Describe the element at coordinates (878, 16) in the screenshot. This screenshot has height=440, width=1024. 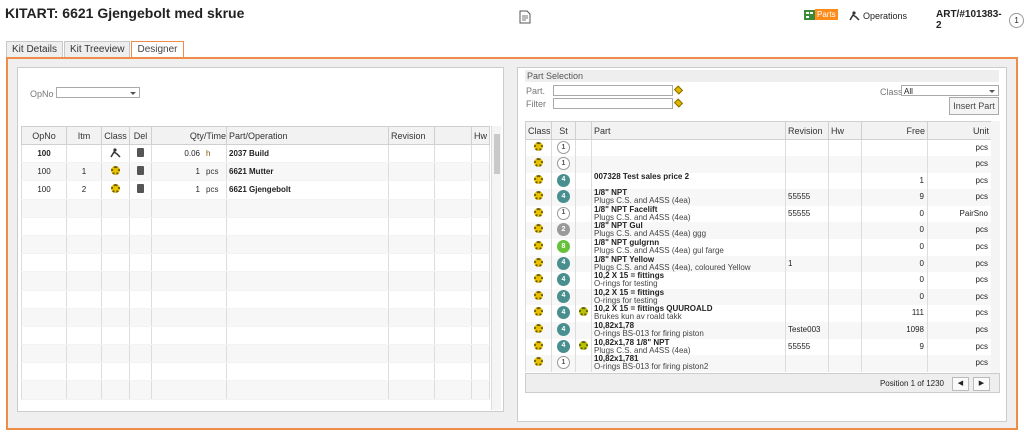
I see `operations-link: Operations` at that location.